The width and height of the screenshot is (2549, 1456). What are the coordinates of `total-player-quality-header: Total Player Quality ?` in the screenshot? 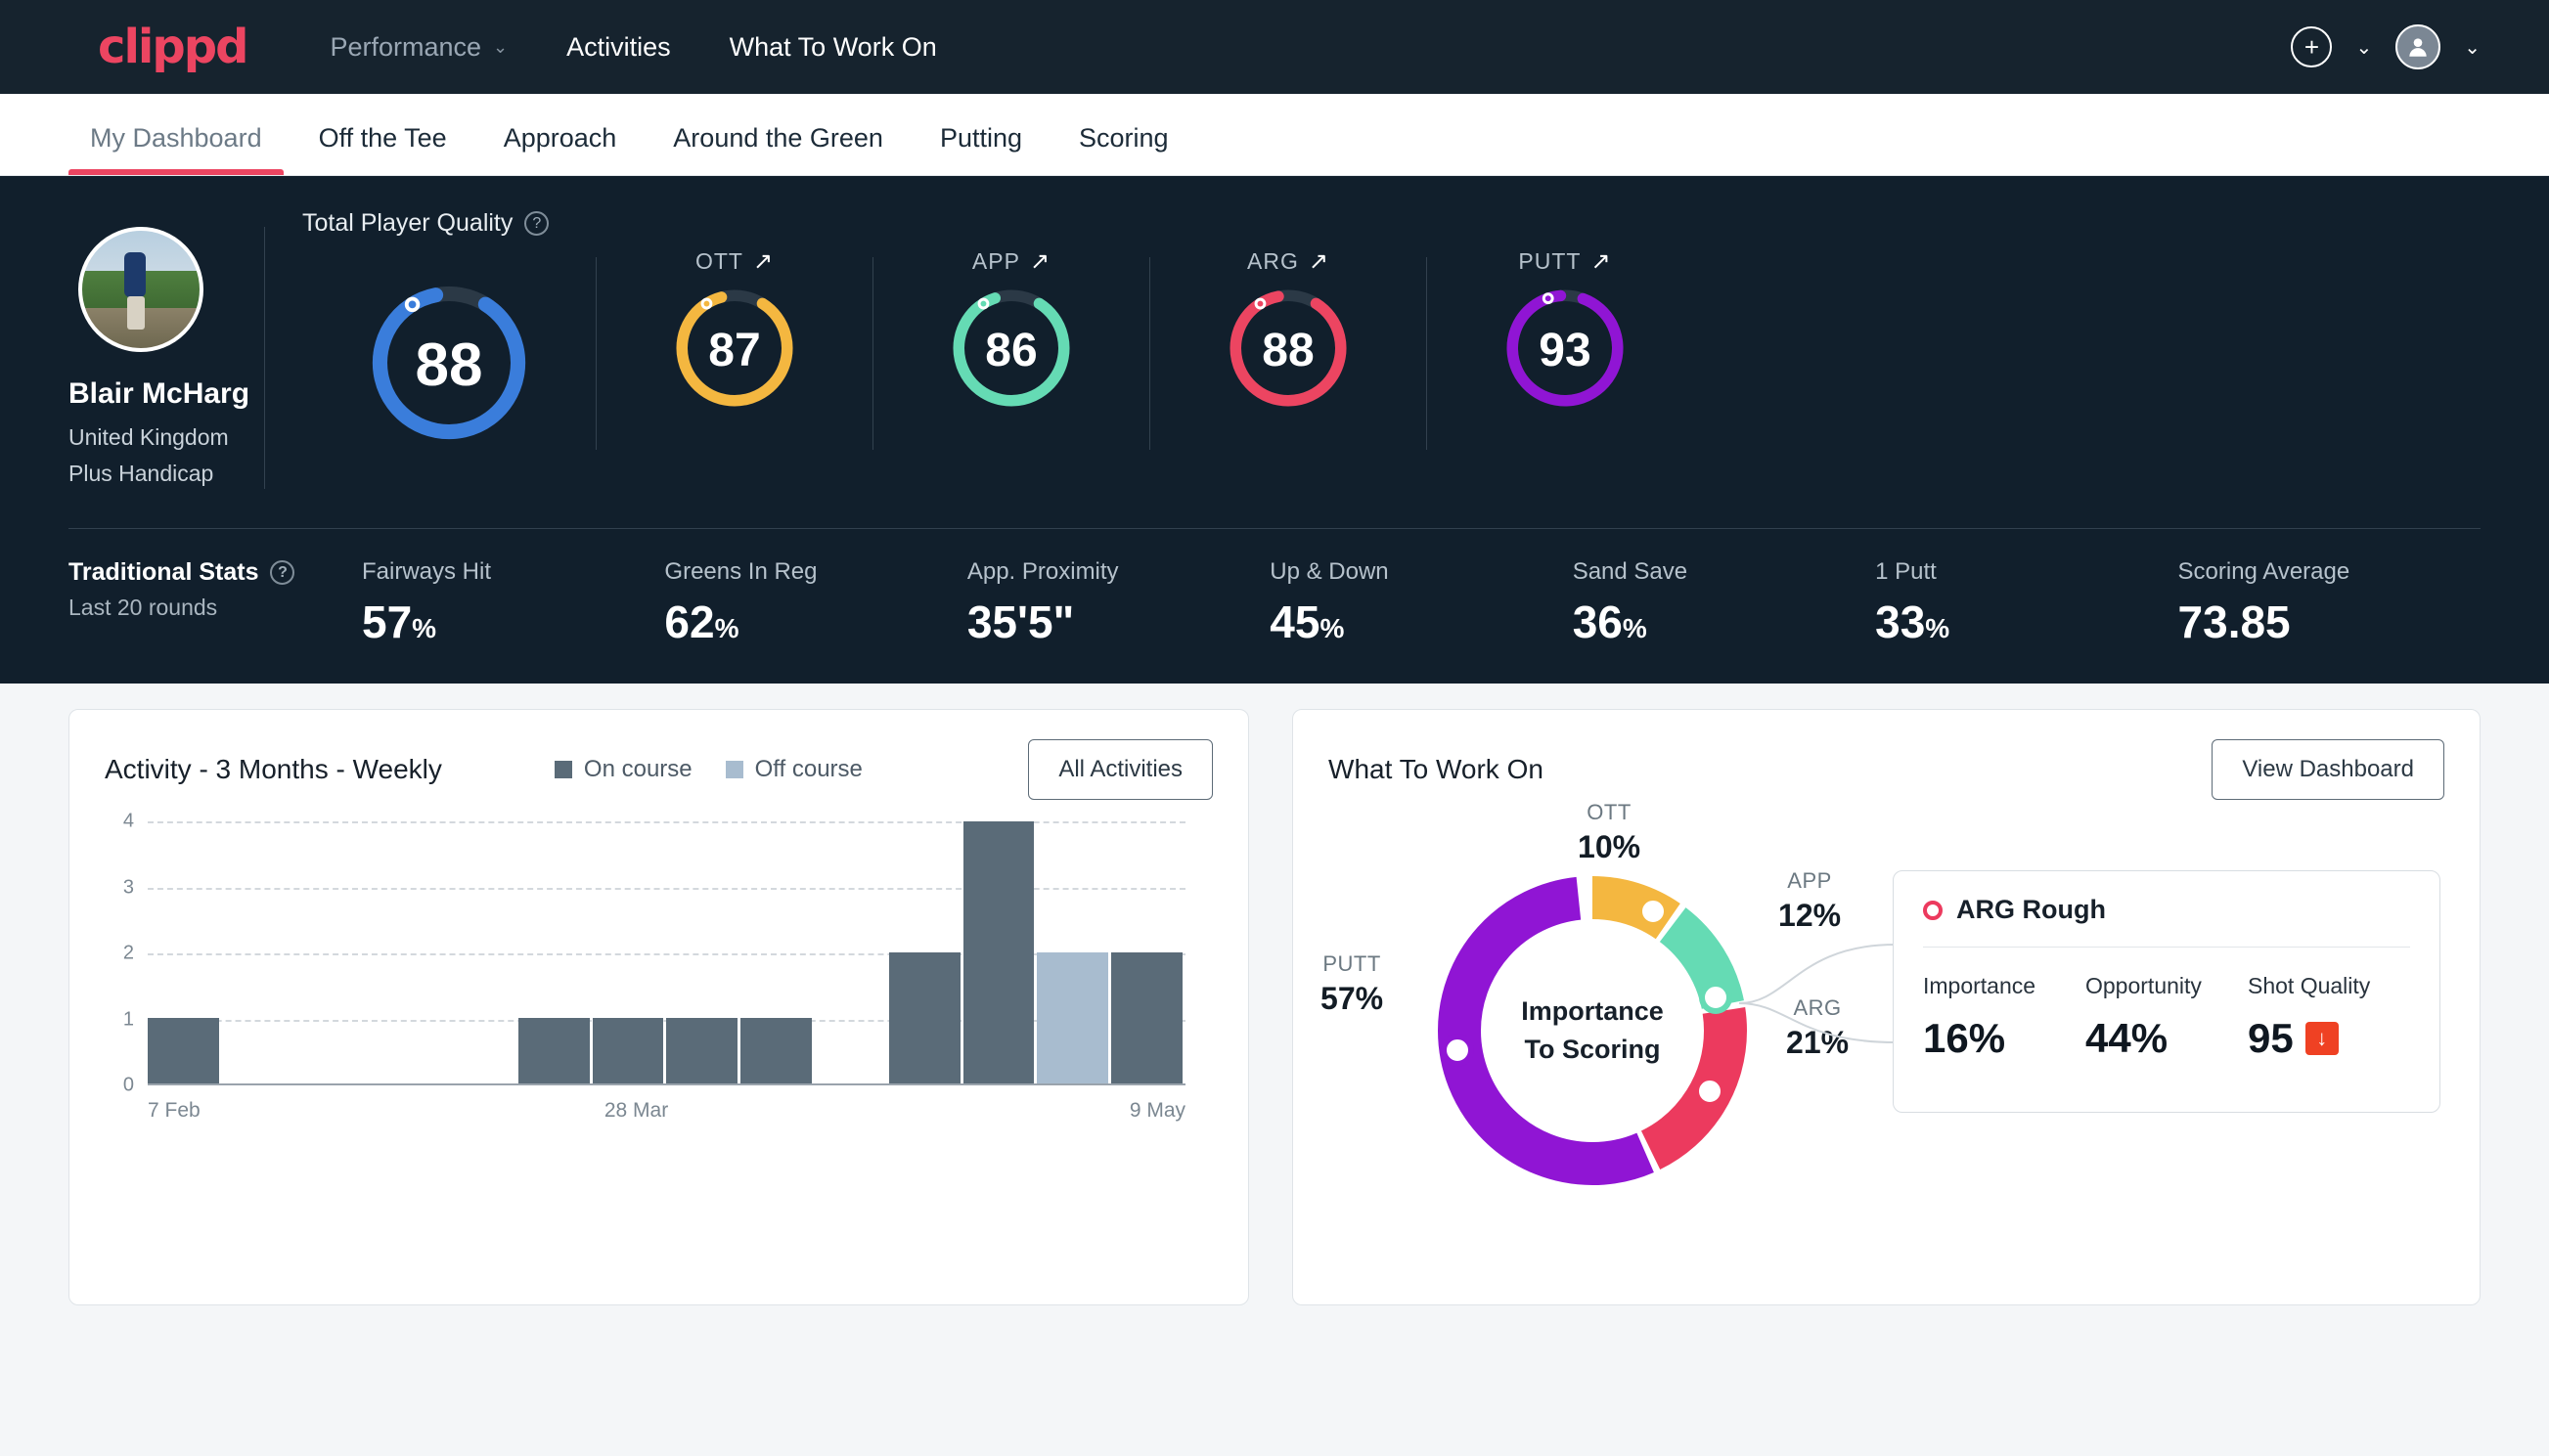 It's located at (1391, 223).